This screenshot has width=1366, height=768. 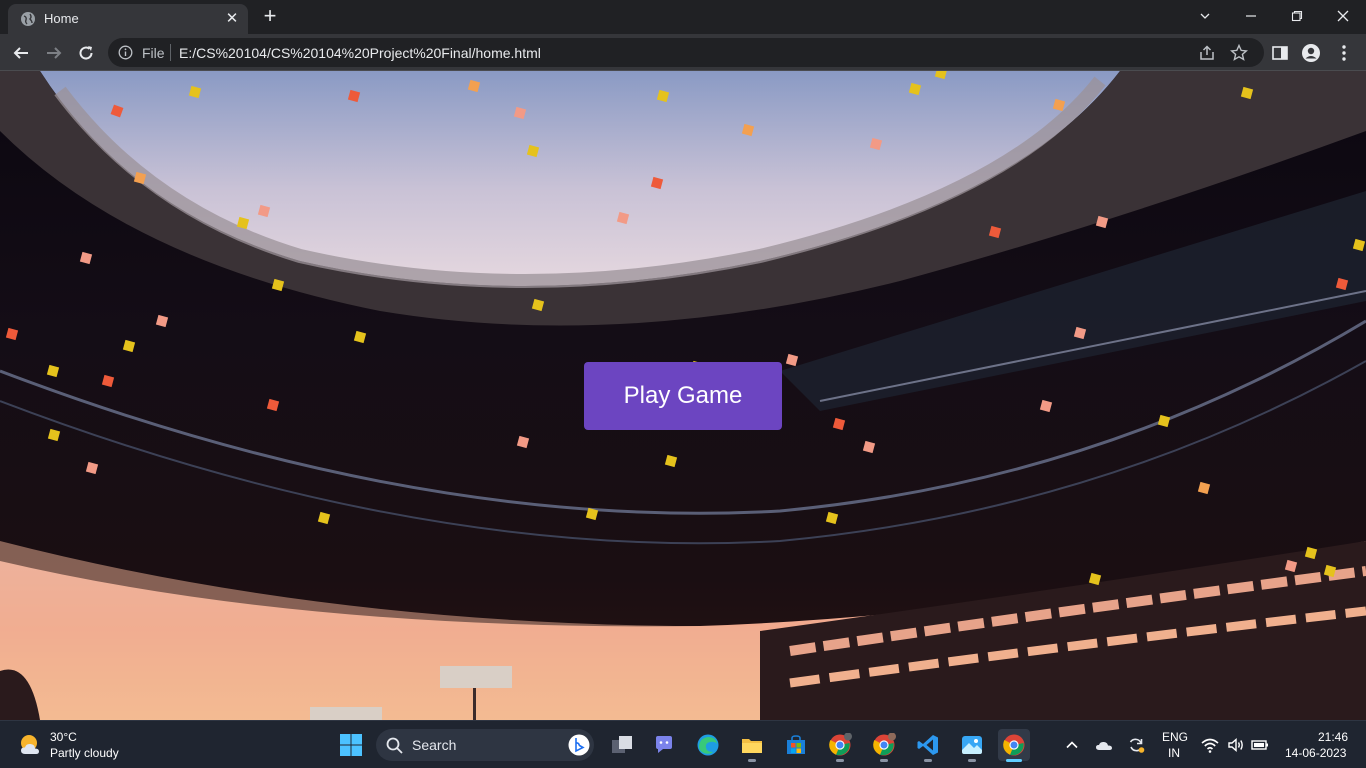 What do you see at coordinates (752, 745) in the screenshot?
I see `file-explorer-icon` at bounding box center [752, 745].